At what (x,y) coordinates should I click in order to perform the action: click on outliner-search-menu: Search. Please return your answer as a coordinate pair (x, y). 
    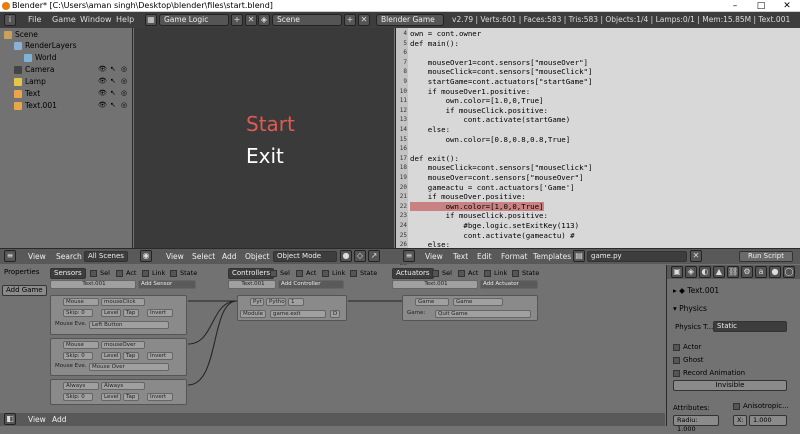
    Looking at the image, I should click on (69, 256).